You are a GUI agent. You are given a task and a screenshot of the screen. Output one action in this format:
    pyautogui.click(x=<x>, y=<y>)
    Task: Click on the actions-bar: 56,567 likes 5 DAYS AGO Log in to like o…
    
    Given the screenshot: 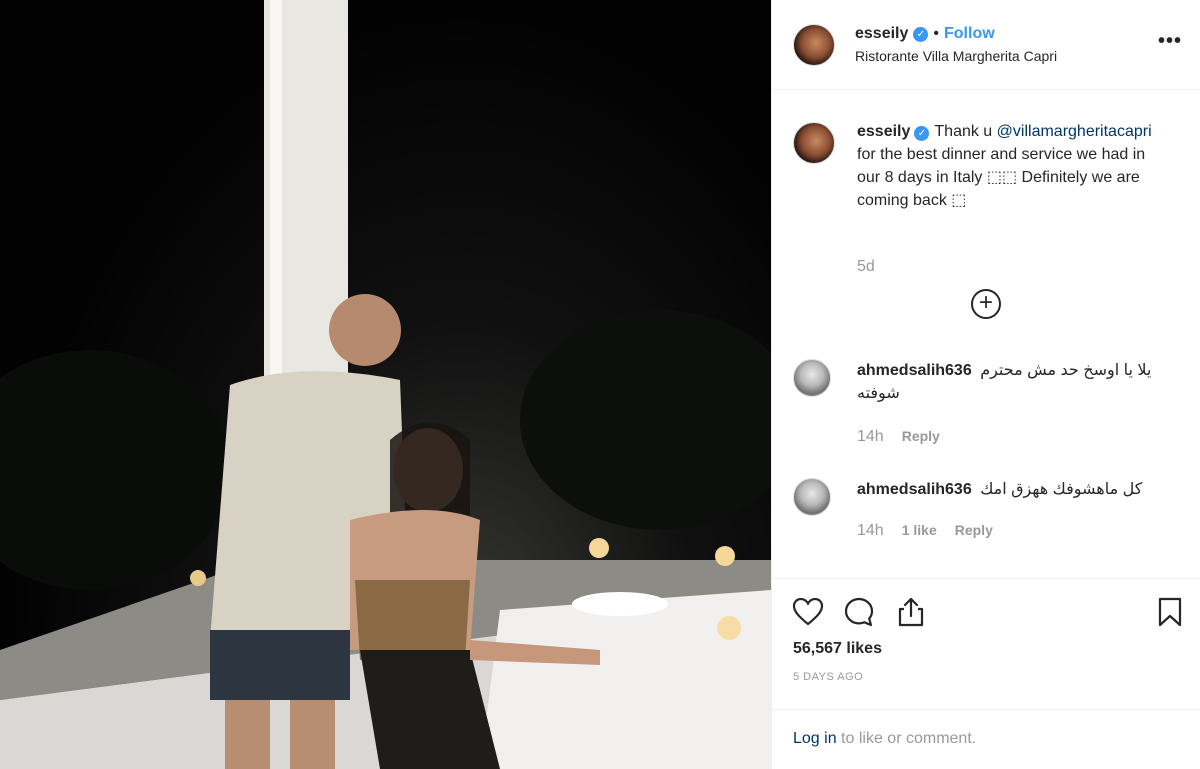 What is the action you would take?
    pyautogui.click(x=986, y=673)
    